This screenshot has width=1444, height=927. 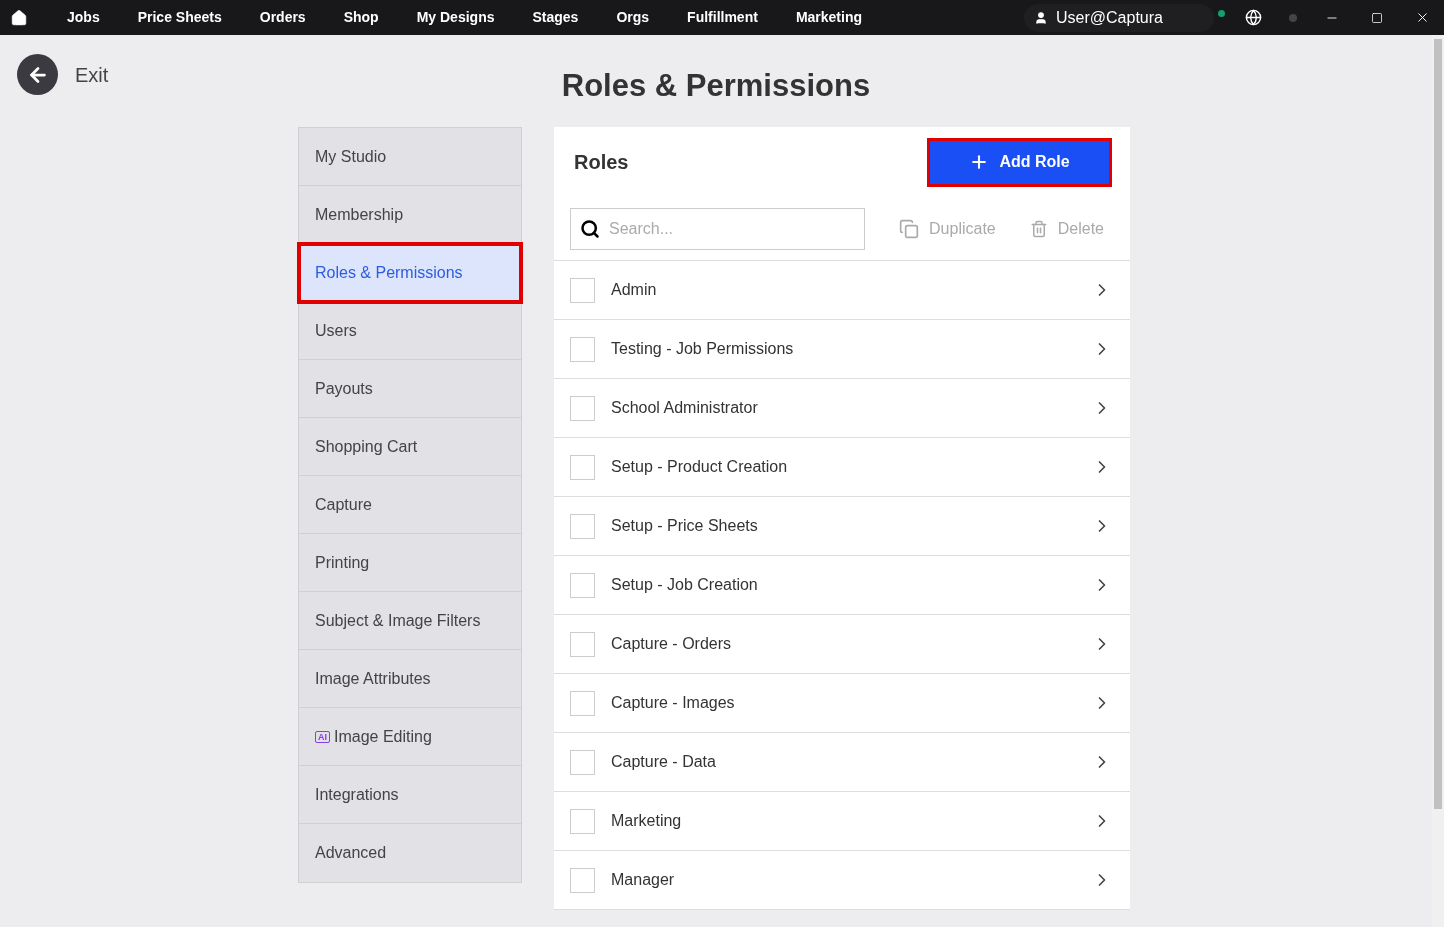 I want to click on sidebar-item: Capture, so click(x=410, y=505).